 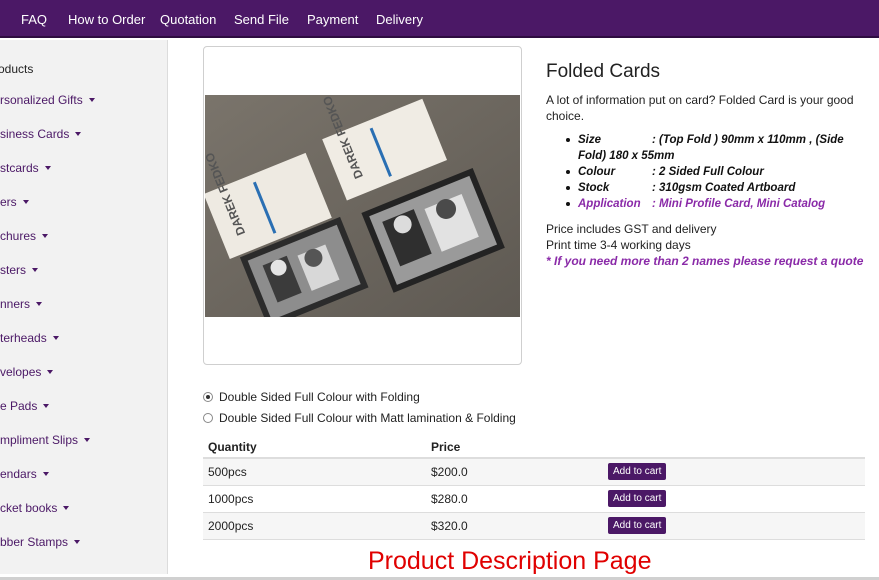 What do you see at coordinates (34, 19) in the screenshot?
I see `nav-faq: FAQ` at bounding box center [34, 19].